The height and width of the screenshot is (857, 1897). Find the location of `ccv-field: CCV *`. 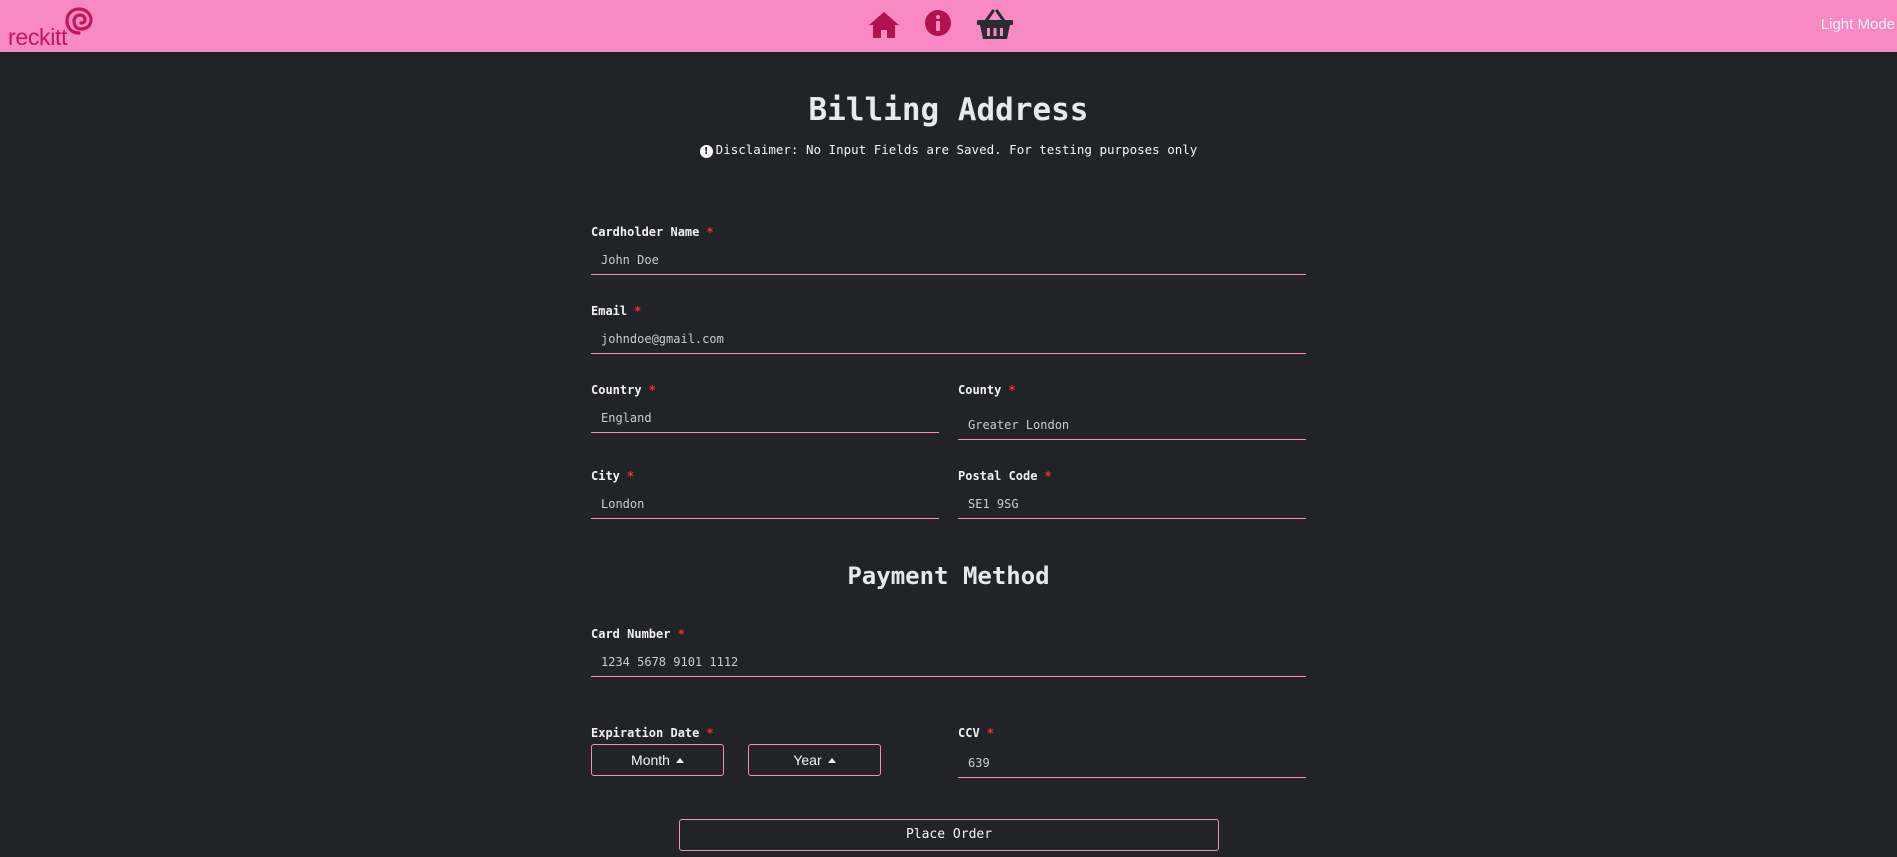

ccv-field: CCV * is located at coordinates (1132, 752).